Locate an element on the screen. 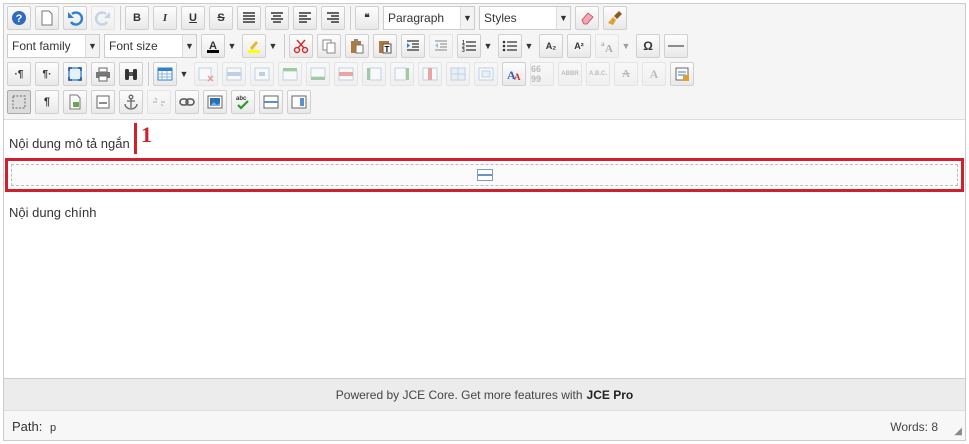  main-content-paragraph: Nội dung chính is located at coordinates (52, 212).